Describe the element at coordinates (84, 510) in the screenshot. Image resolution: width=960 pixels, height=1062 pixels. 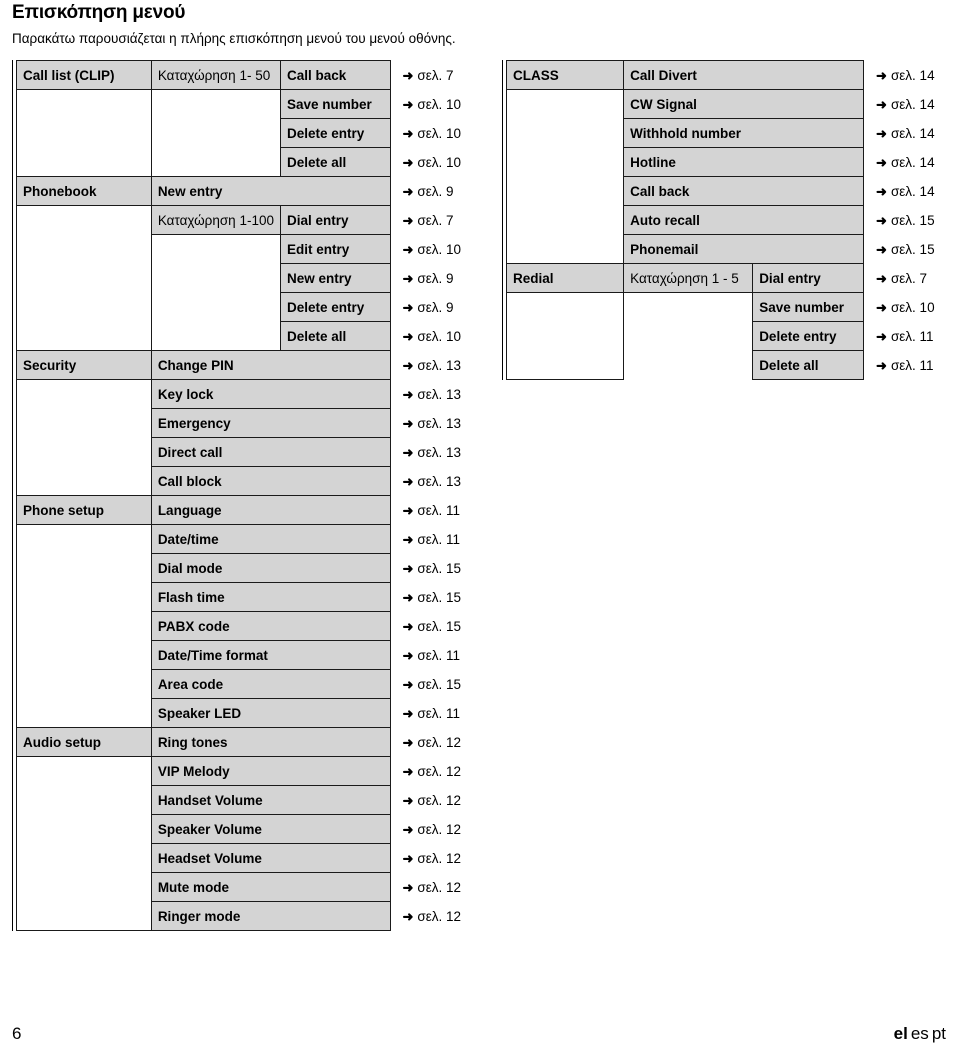
I see `menu-level1-label: Phone setup` at that location.